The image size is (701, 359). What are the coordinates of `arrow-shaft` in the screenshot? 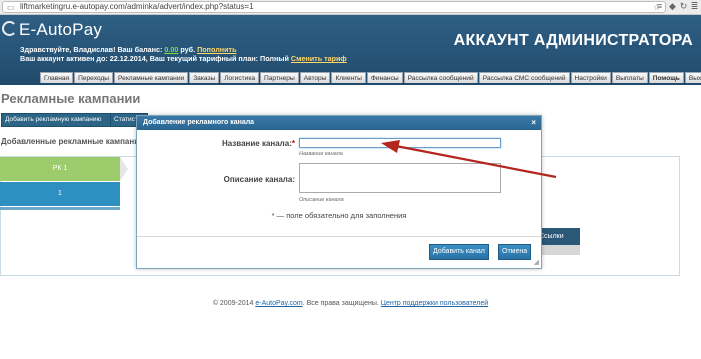 It's located at (476, 161).